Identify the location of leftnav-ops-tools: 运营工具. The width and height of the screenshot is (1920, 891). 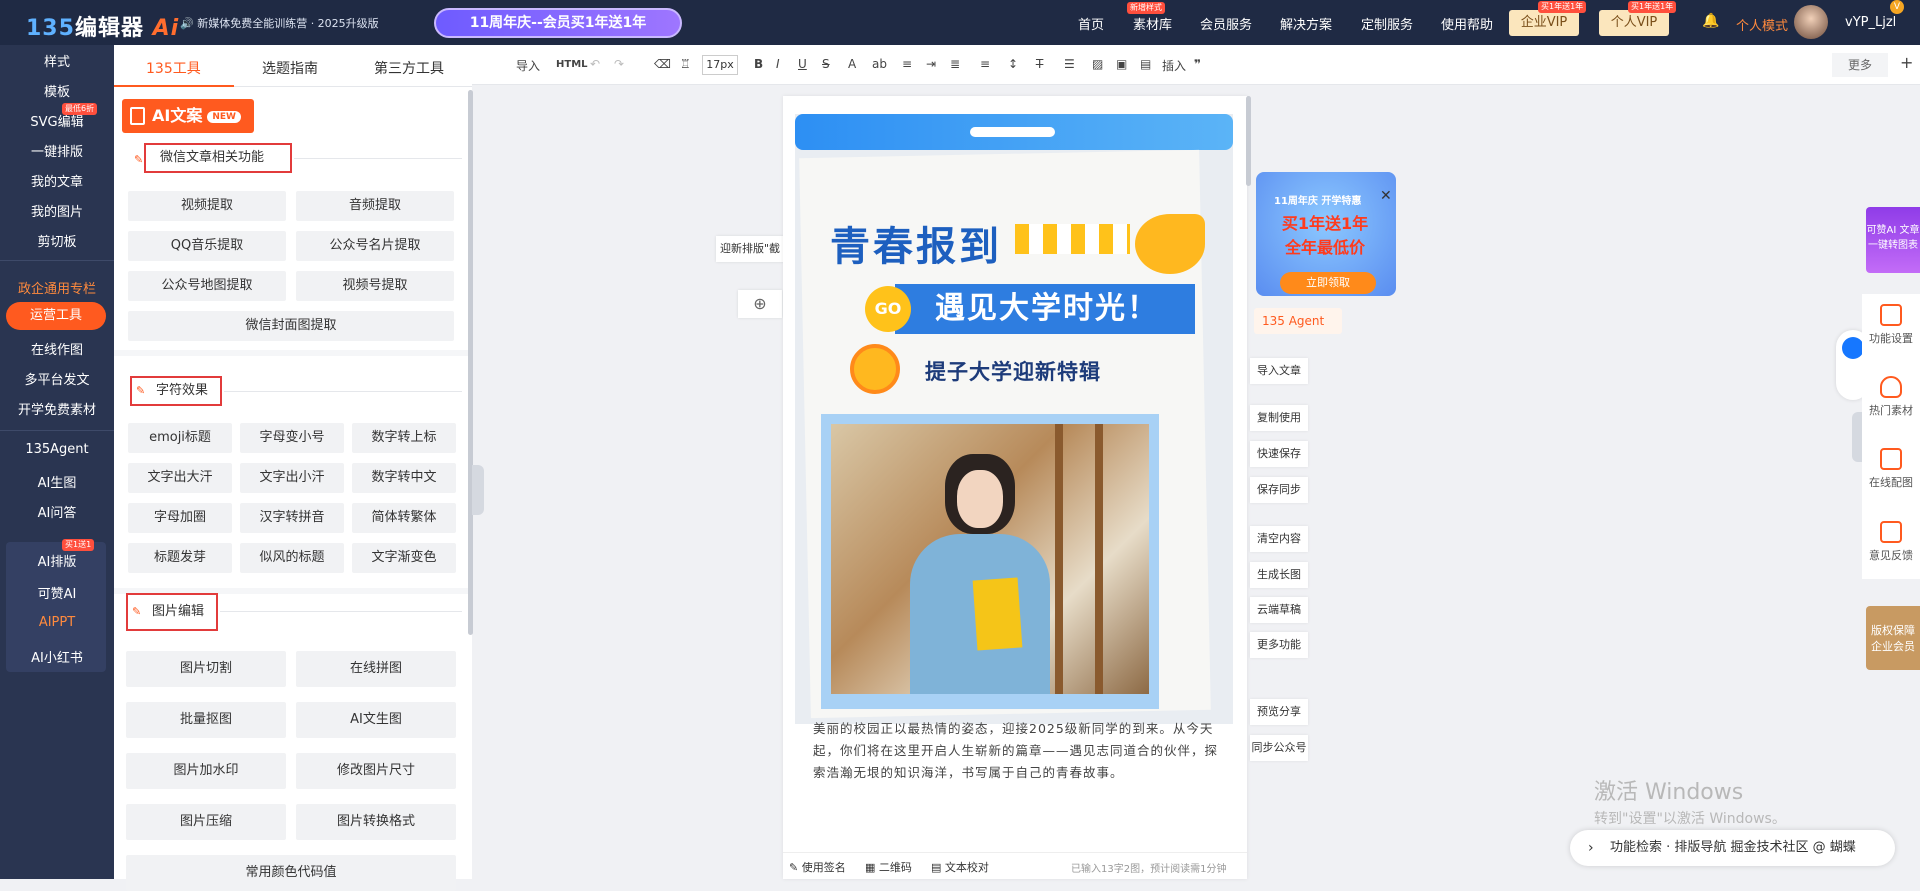
(56, 316).